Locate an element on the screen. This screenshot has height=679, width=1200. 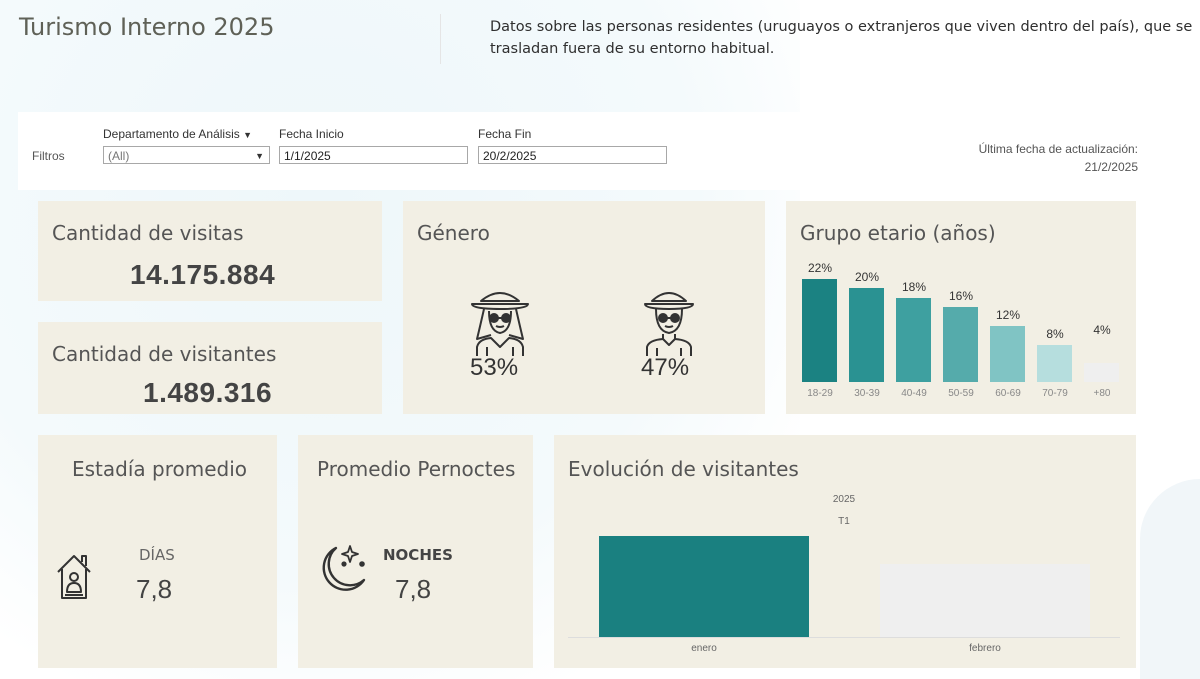
age-tick-label: +80 is located at coordinates (1102, 393).